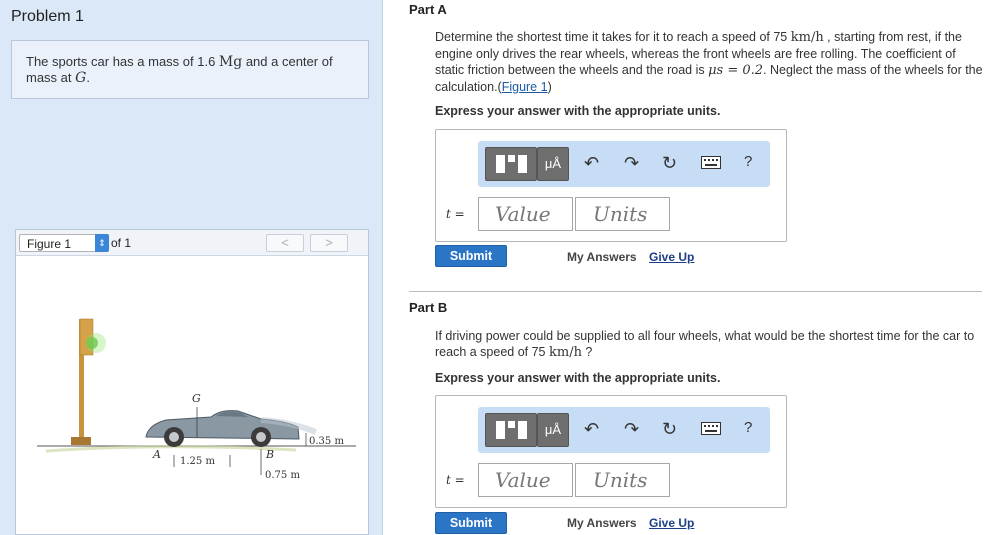 Image resolution: width=1001 pixels, height=535 pixels. Describe the element at coordinates (192, 243) in the screenshot. I see `figure-nav-bar: Figure 1 ⇕ of 1 < >` at that location.